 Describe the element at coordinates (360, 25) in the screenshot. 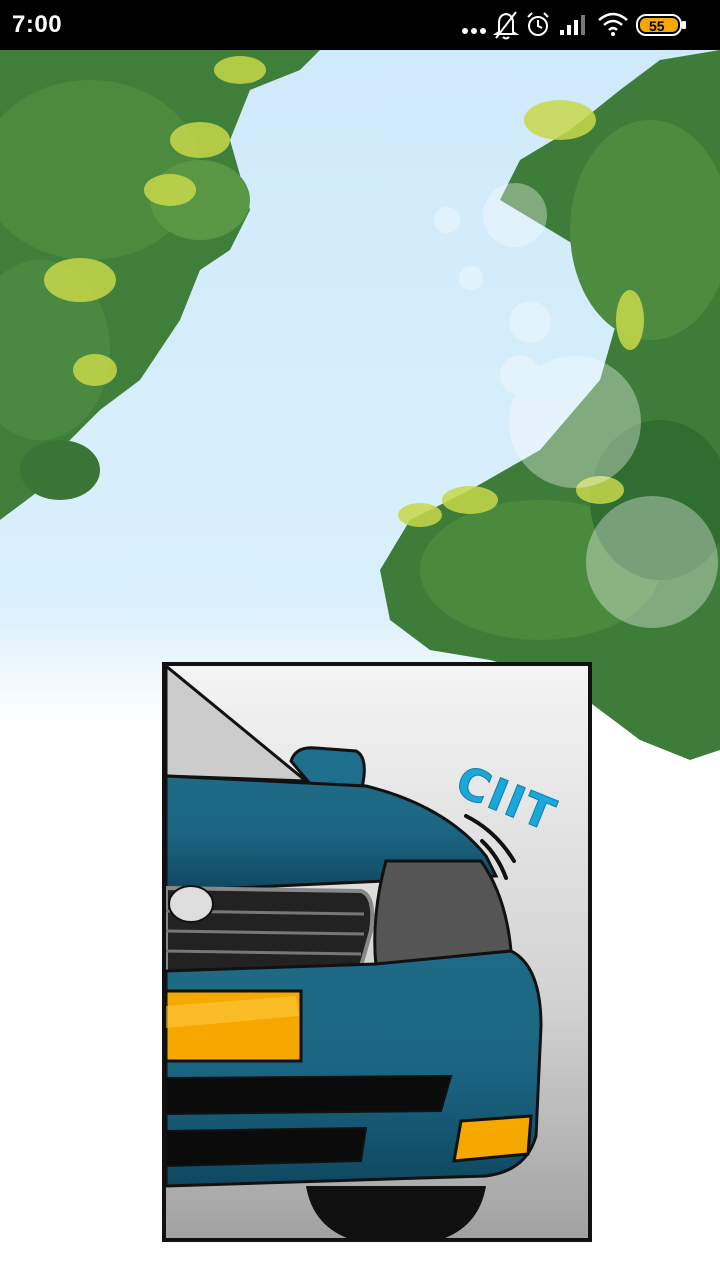

I see `status-bar: 7:00 55` at that location.